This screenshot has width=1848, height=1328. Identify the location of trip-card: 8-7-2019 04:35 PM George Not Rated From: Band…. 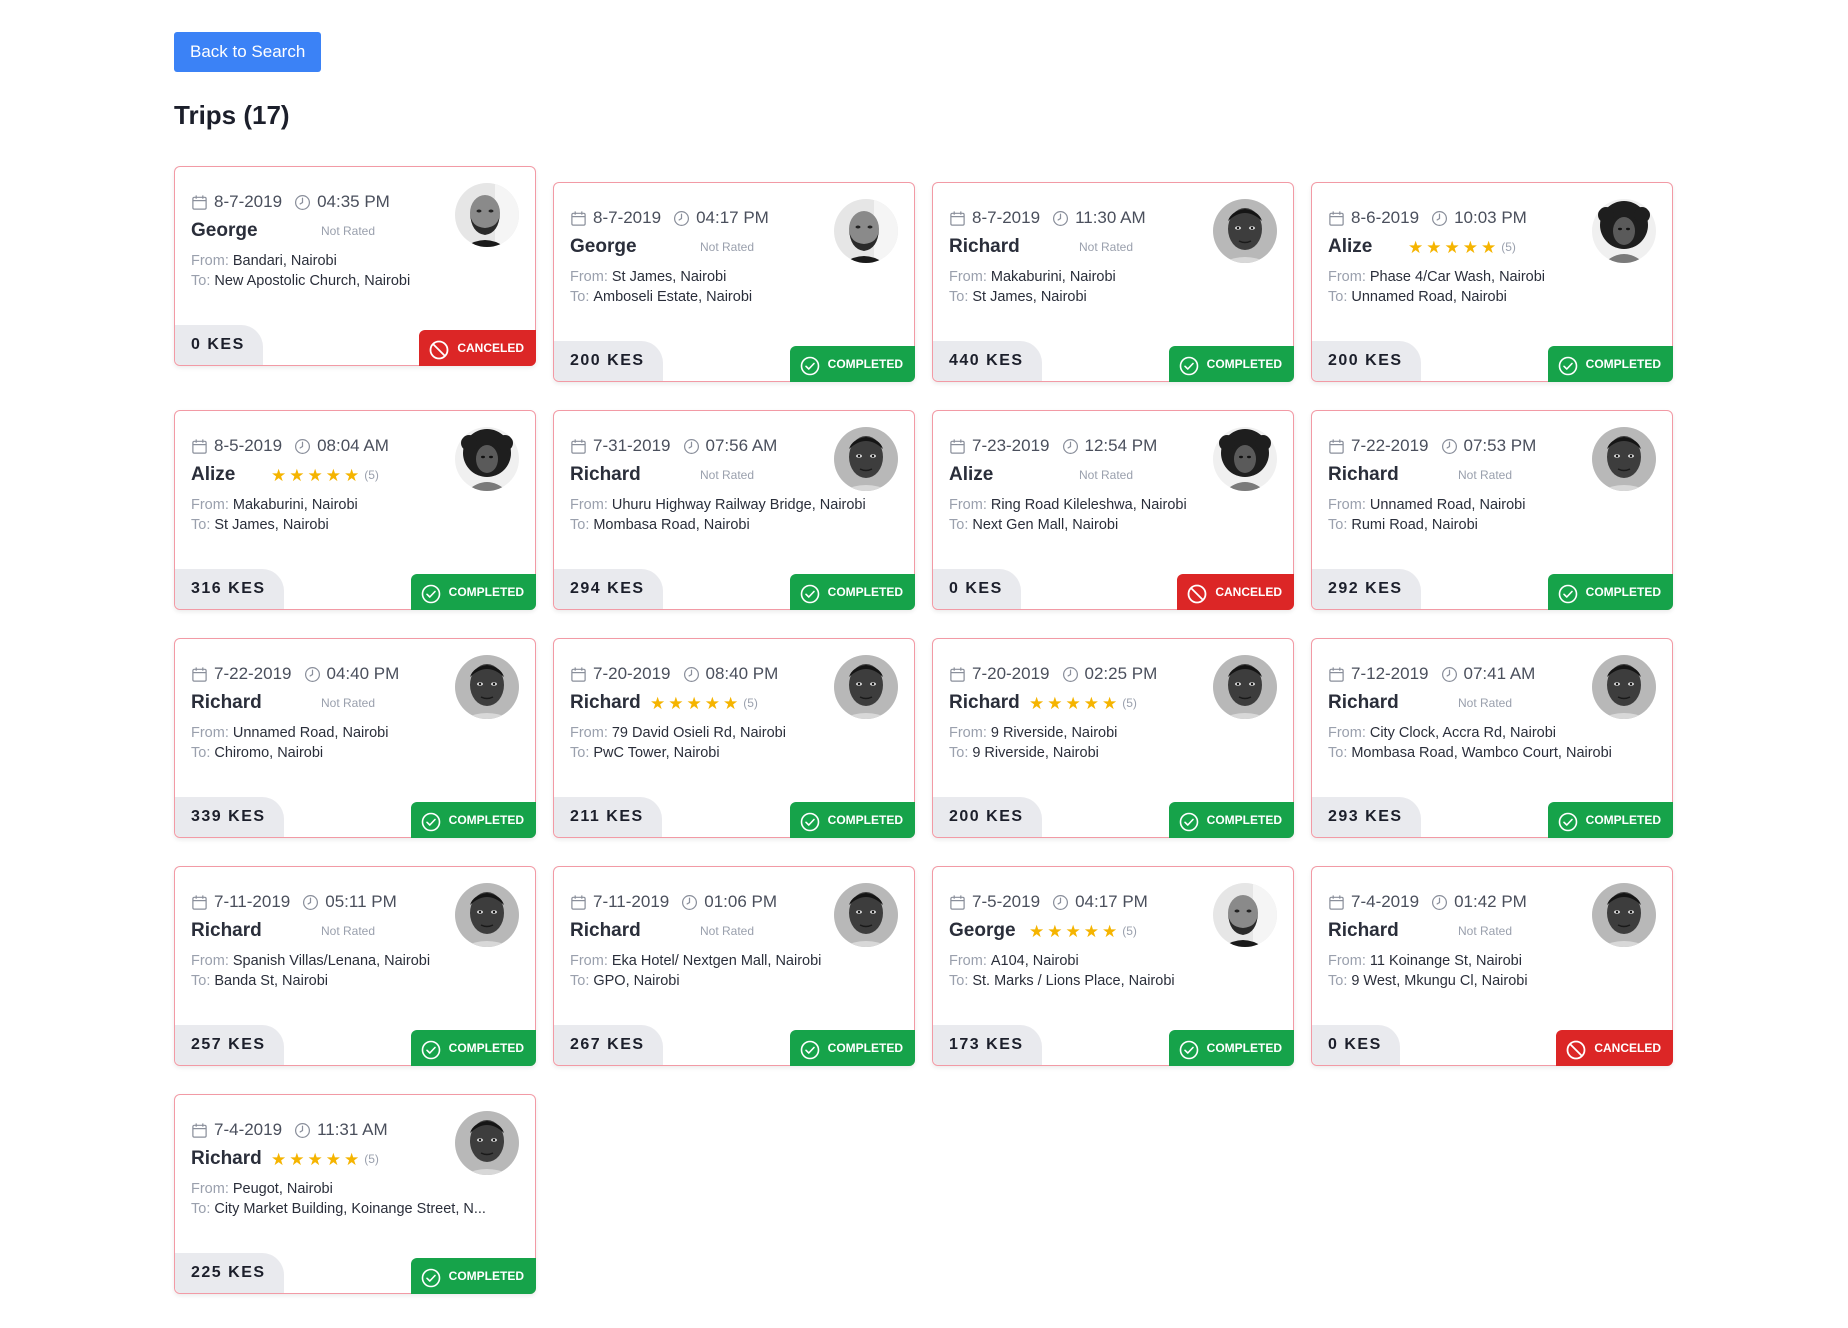
(355, 266).